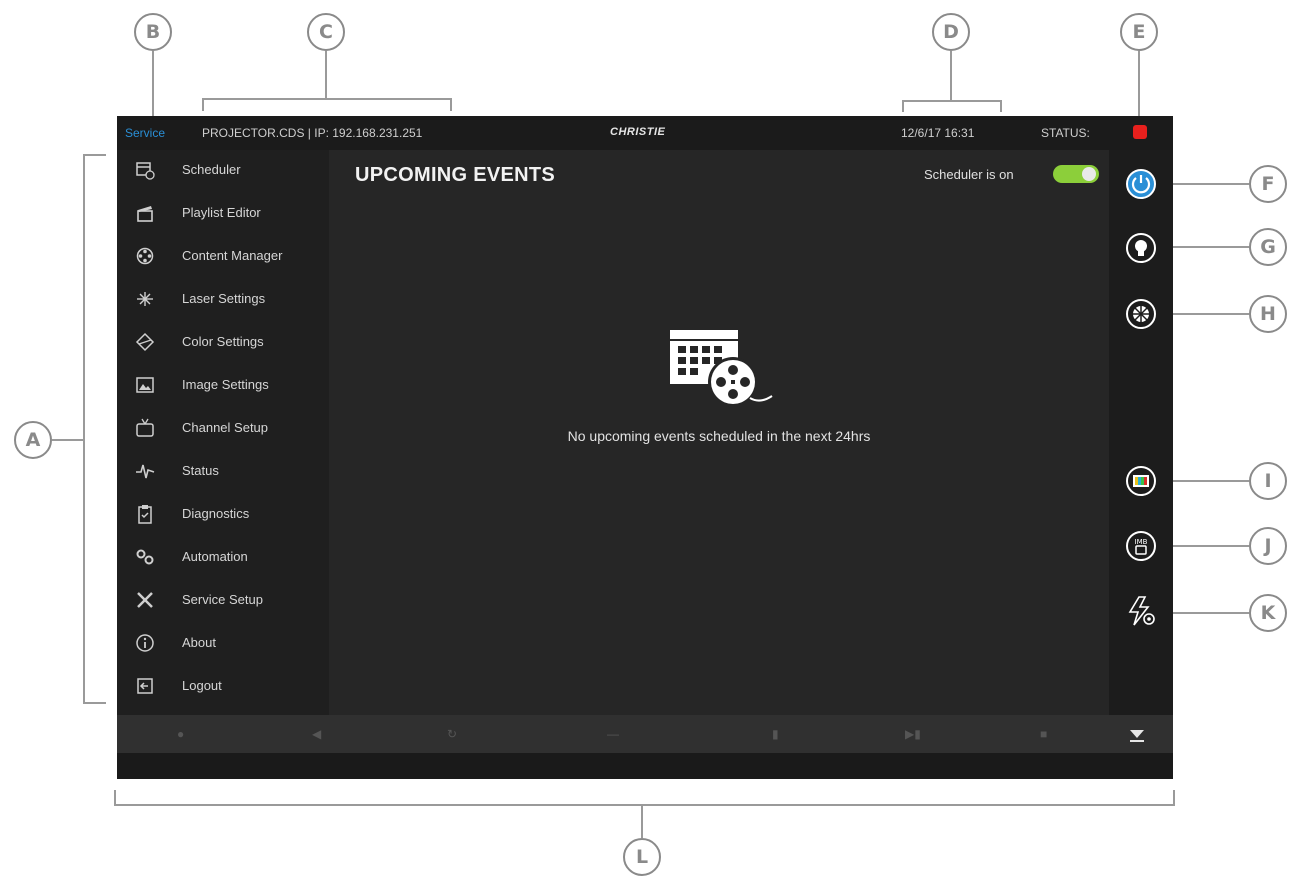 The image size is (1296, 877). What do you see at coordinates (1043, 734) in the screenshot?
I see `transport-stop-icon: ■` at bounding box center [1043, 734].